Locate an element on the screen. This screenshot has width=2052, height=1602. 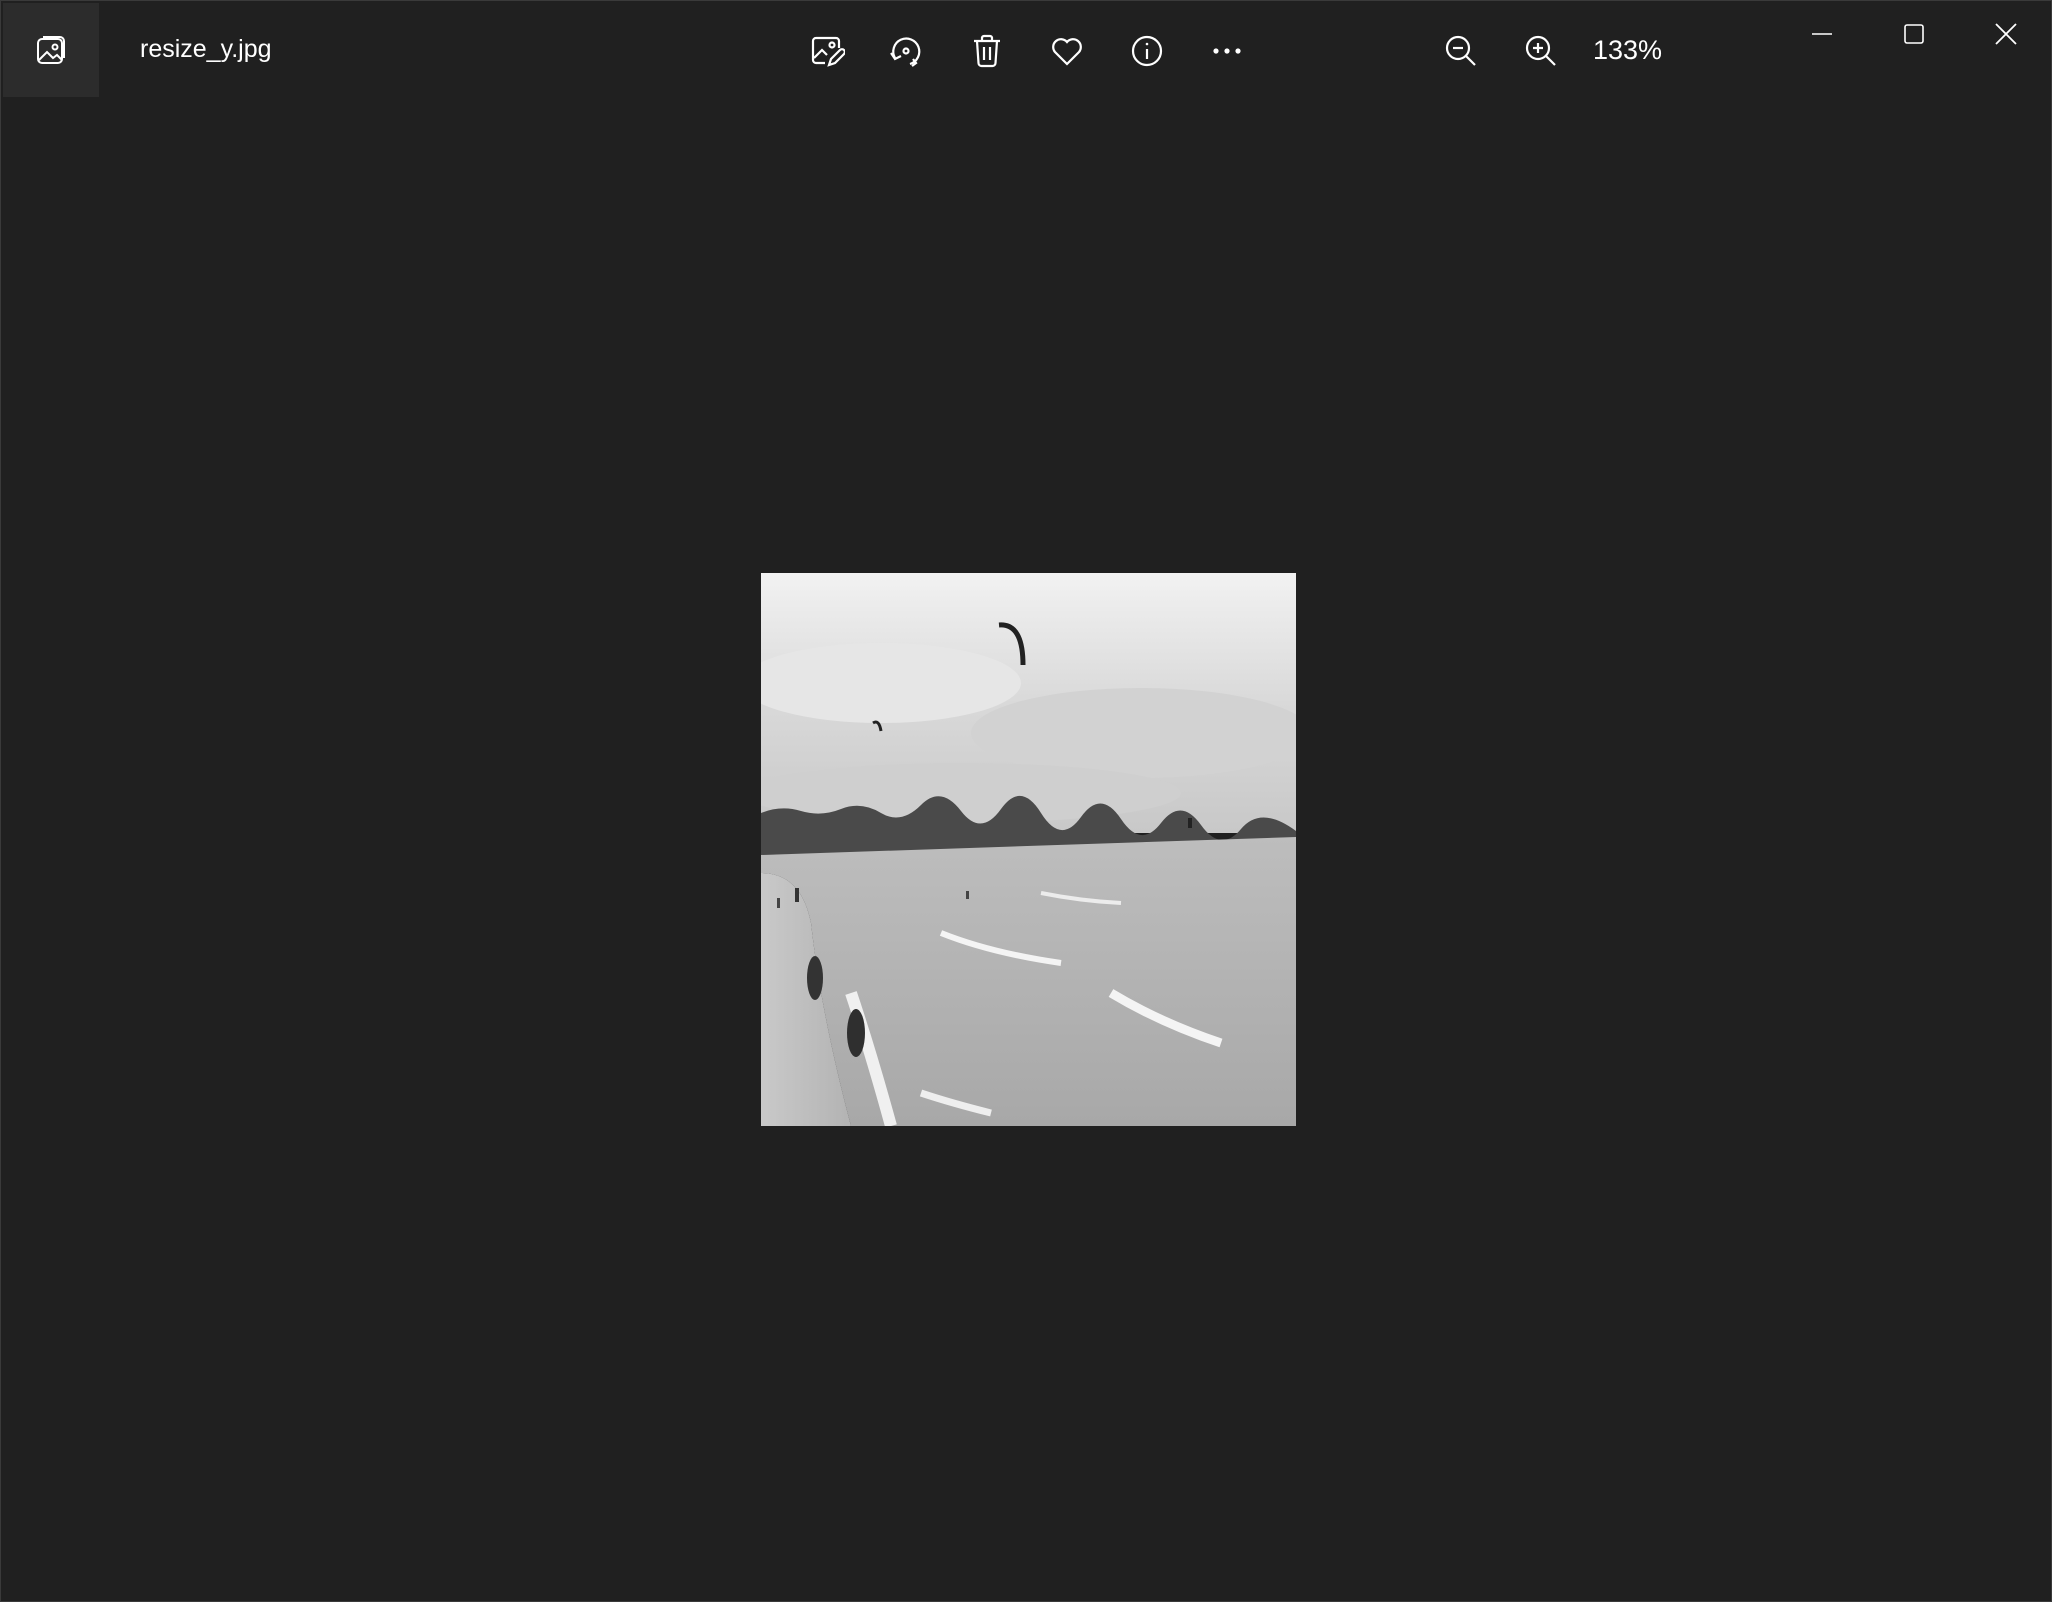
minimize-icon is located at coordinates (1822, 34).